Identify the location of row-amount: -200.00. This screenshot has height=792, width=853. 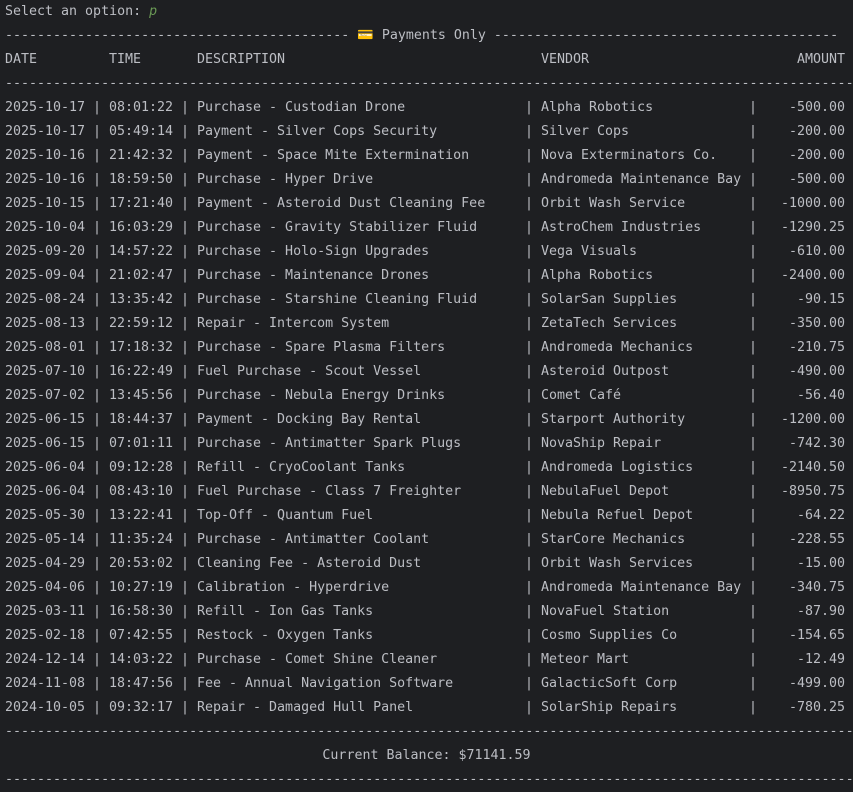
(816, 155).